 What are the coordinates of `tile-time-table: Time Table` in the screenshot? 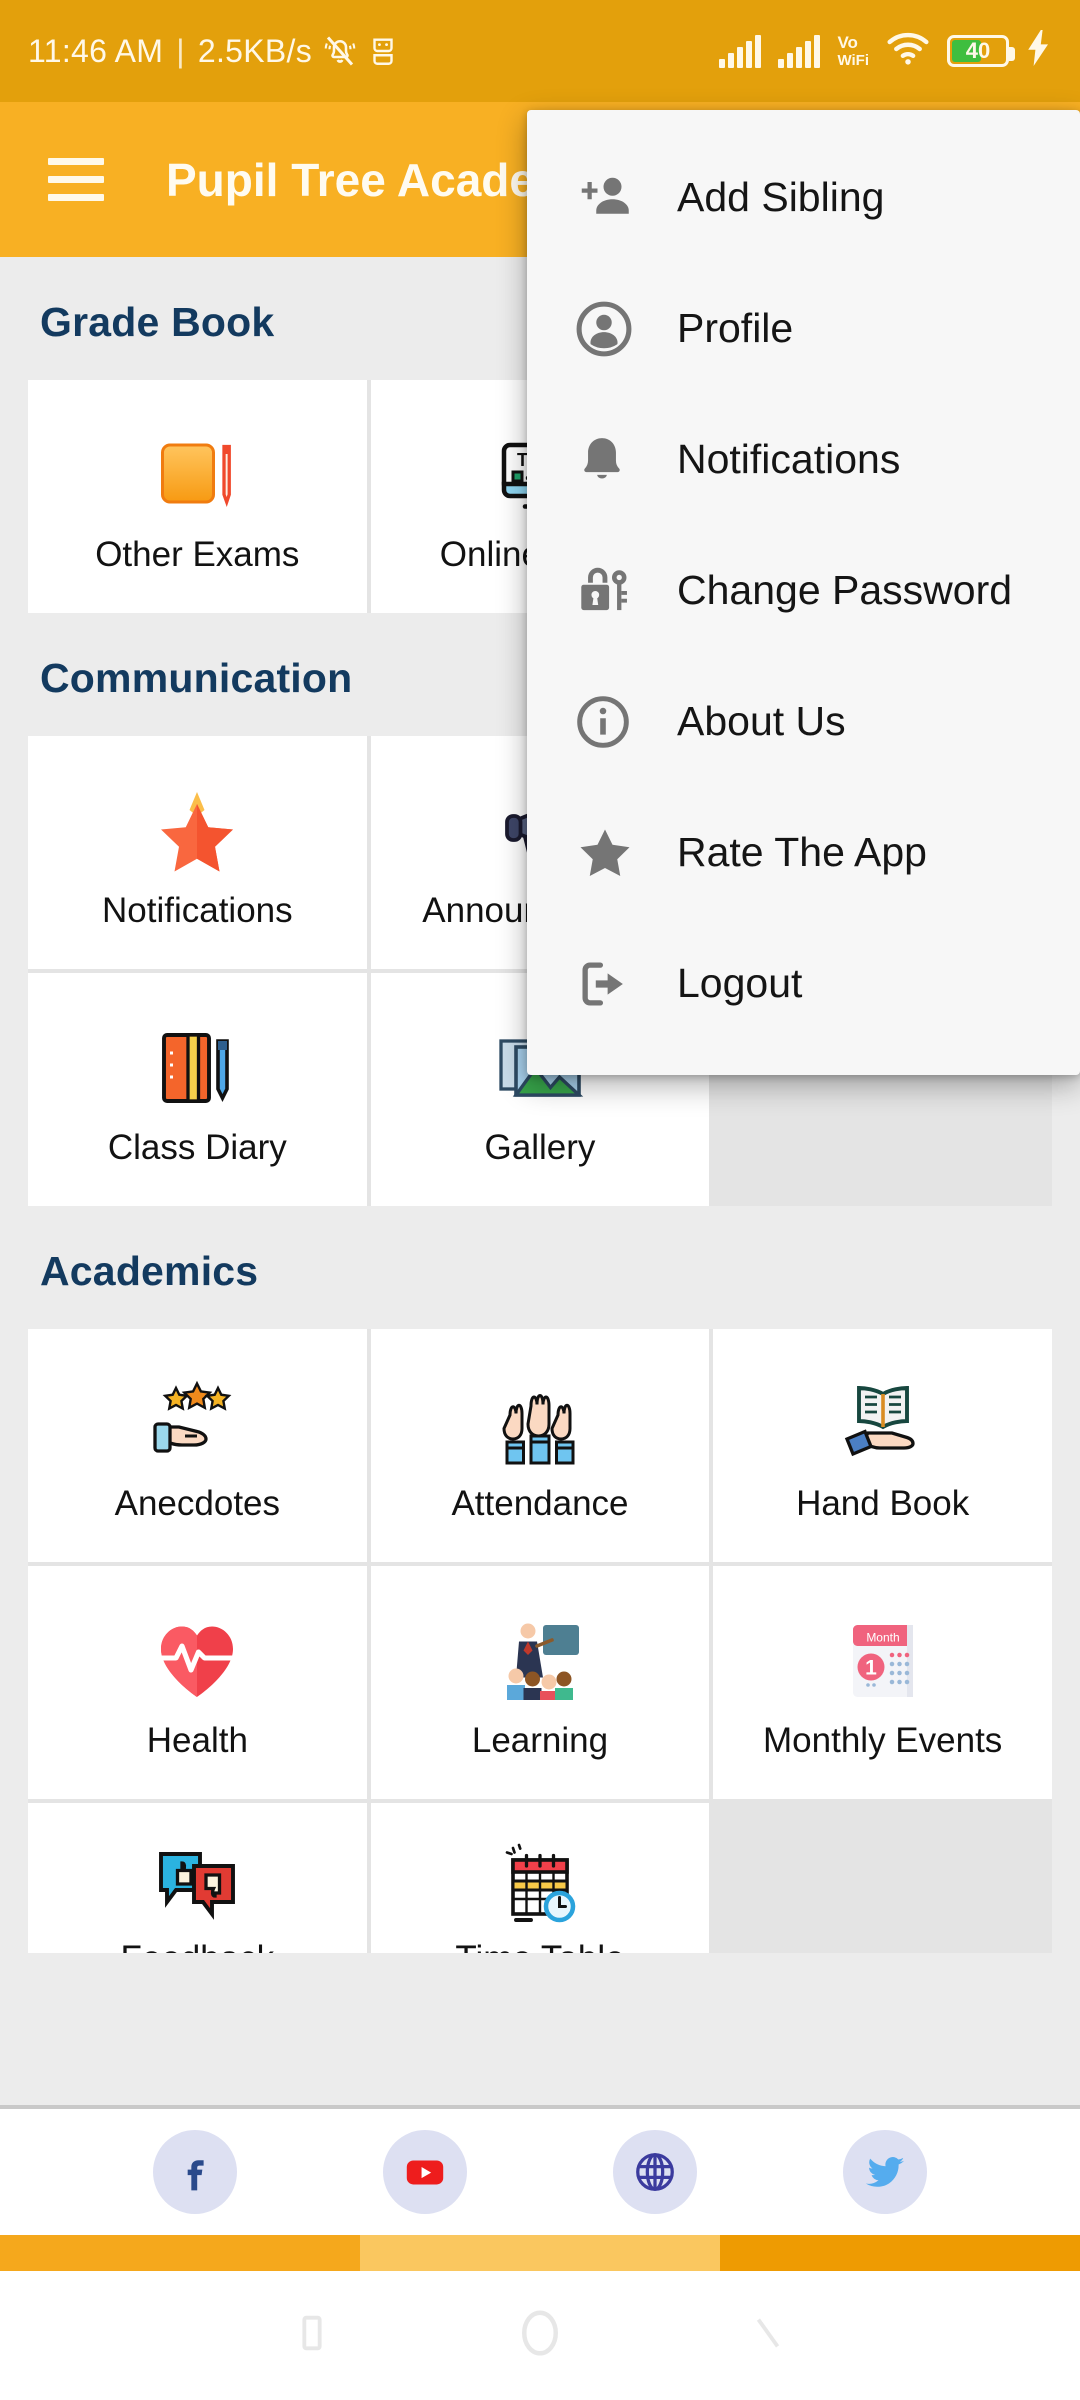 It's located at (540, 1878).